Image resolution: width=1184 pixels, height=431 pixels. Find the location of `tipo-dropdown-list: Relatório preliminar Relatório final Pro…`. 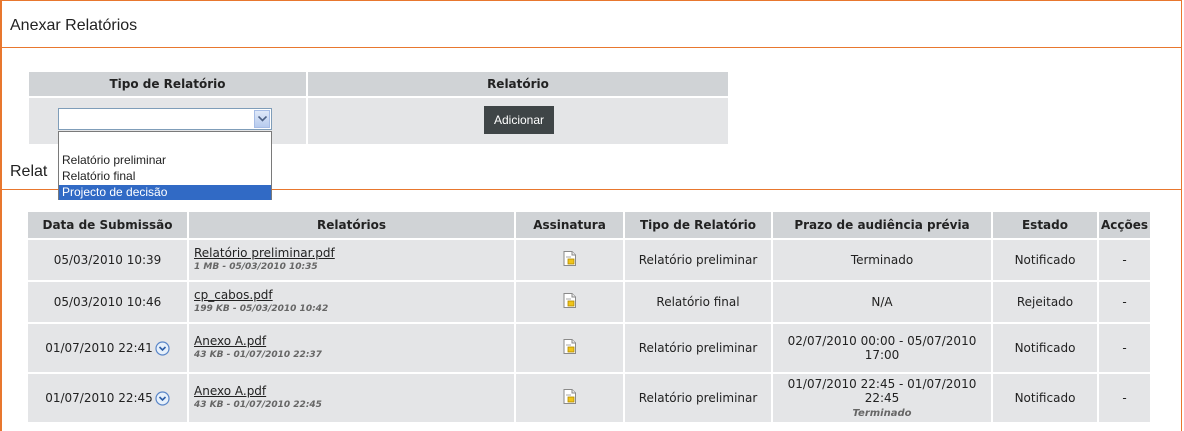

tipo-dropdown-list: Relatório preliminar Relatório final Pro… is located at coordinates (165, 165).